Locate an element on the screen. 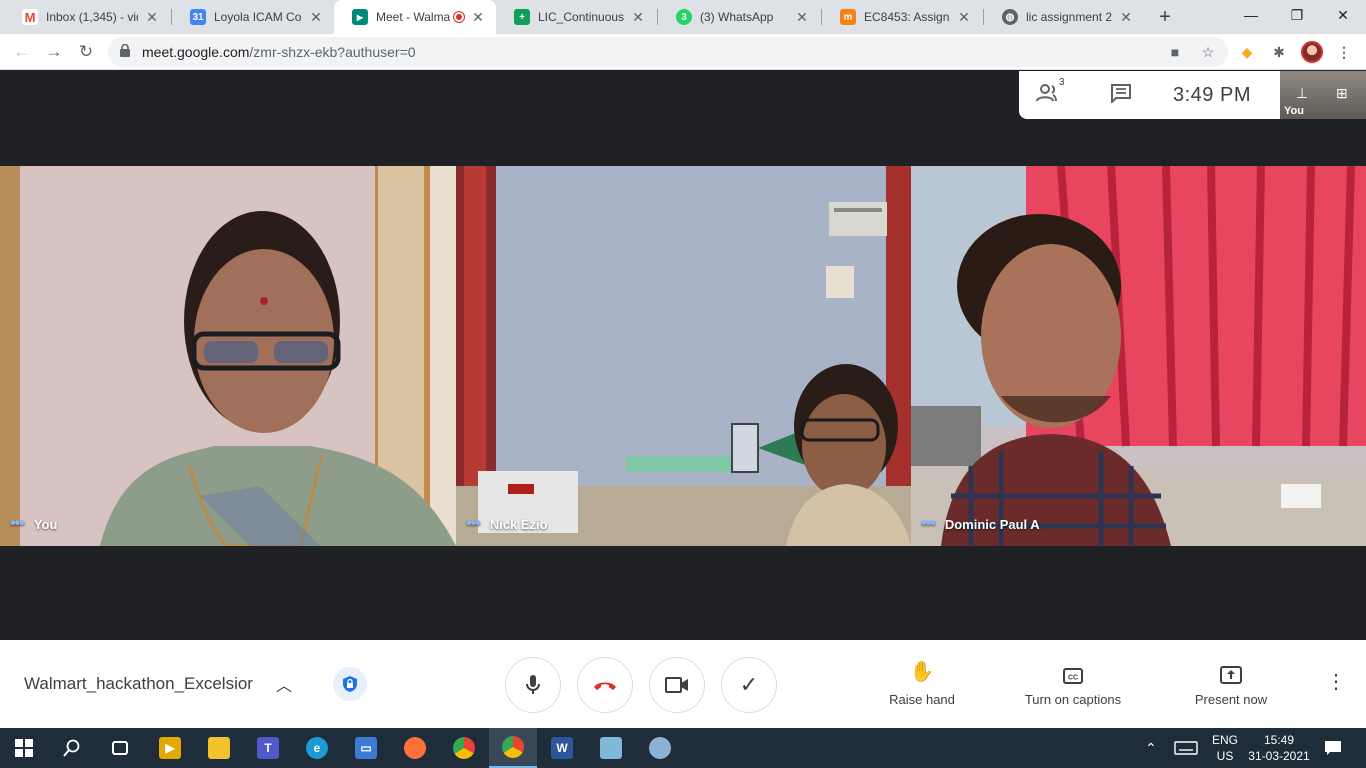 The width and height of the screenshot is (1366, 768). back-button: ← is located at coordinates (22, 52).